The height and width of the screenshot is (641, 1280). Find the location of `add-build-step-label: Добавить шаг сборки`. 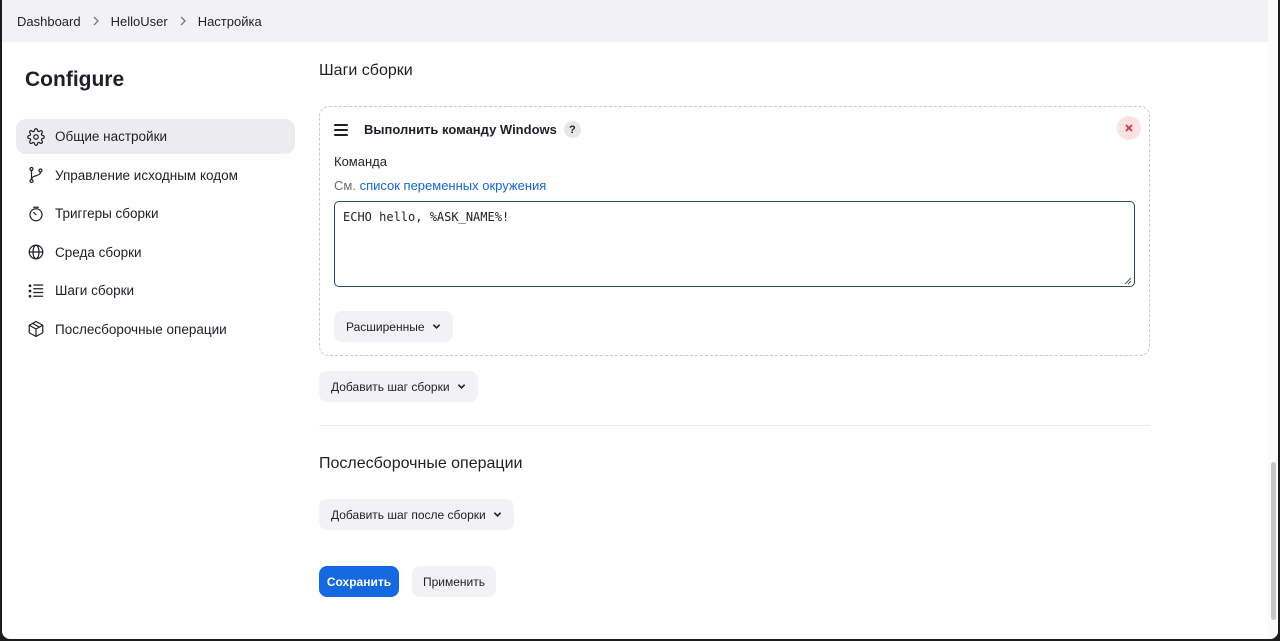

add-build-step-label: Добавить шаг сборки is located at coordinates (390, 386).